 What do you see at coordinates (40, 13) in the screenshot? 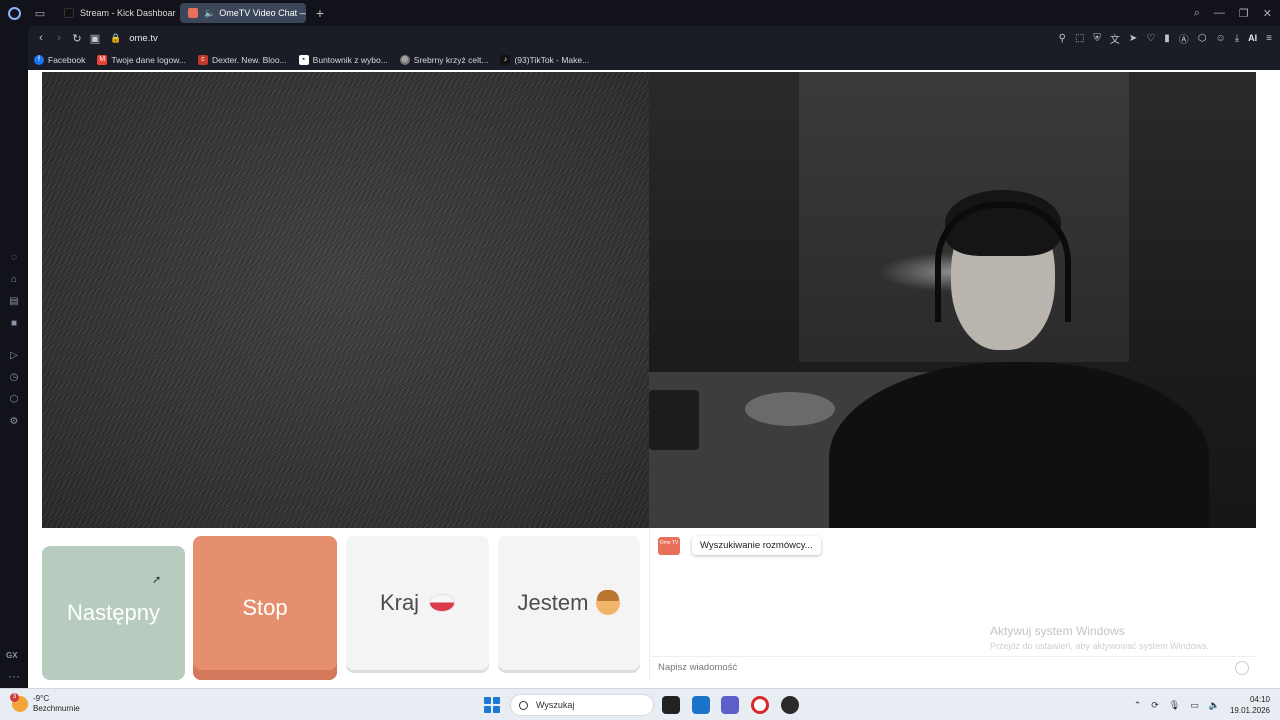
I see `tab-list-icon: ▭` at bounding box center [40, 13].